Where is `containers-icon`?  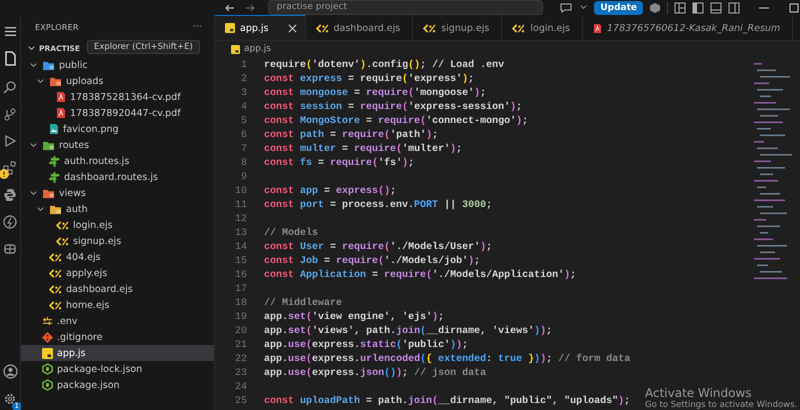 containers-icon is located at coordinates (10, 249).